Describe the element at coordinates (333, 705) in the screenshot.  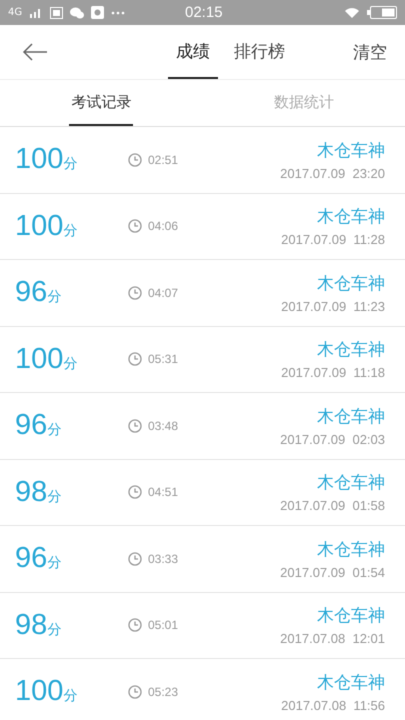
I see `record-date: 2017.07.08 11:56` at that location.